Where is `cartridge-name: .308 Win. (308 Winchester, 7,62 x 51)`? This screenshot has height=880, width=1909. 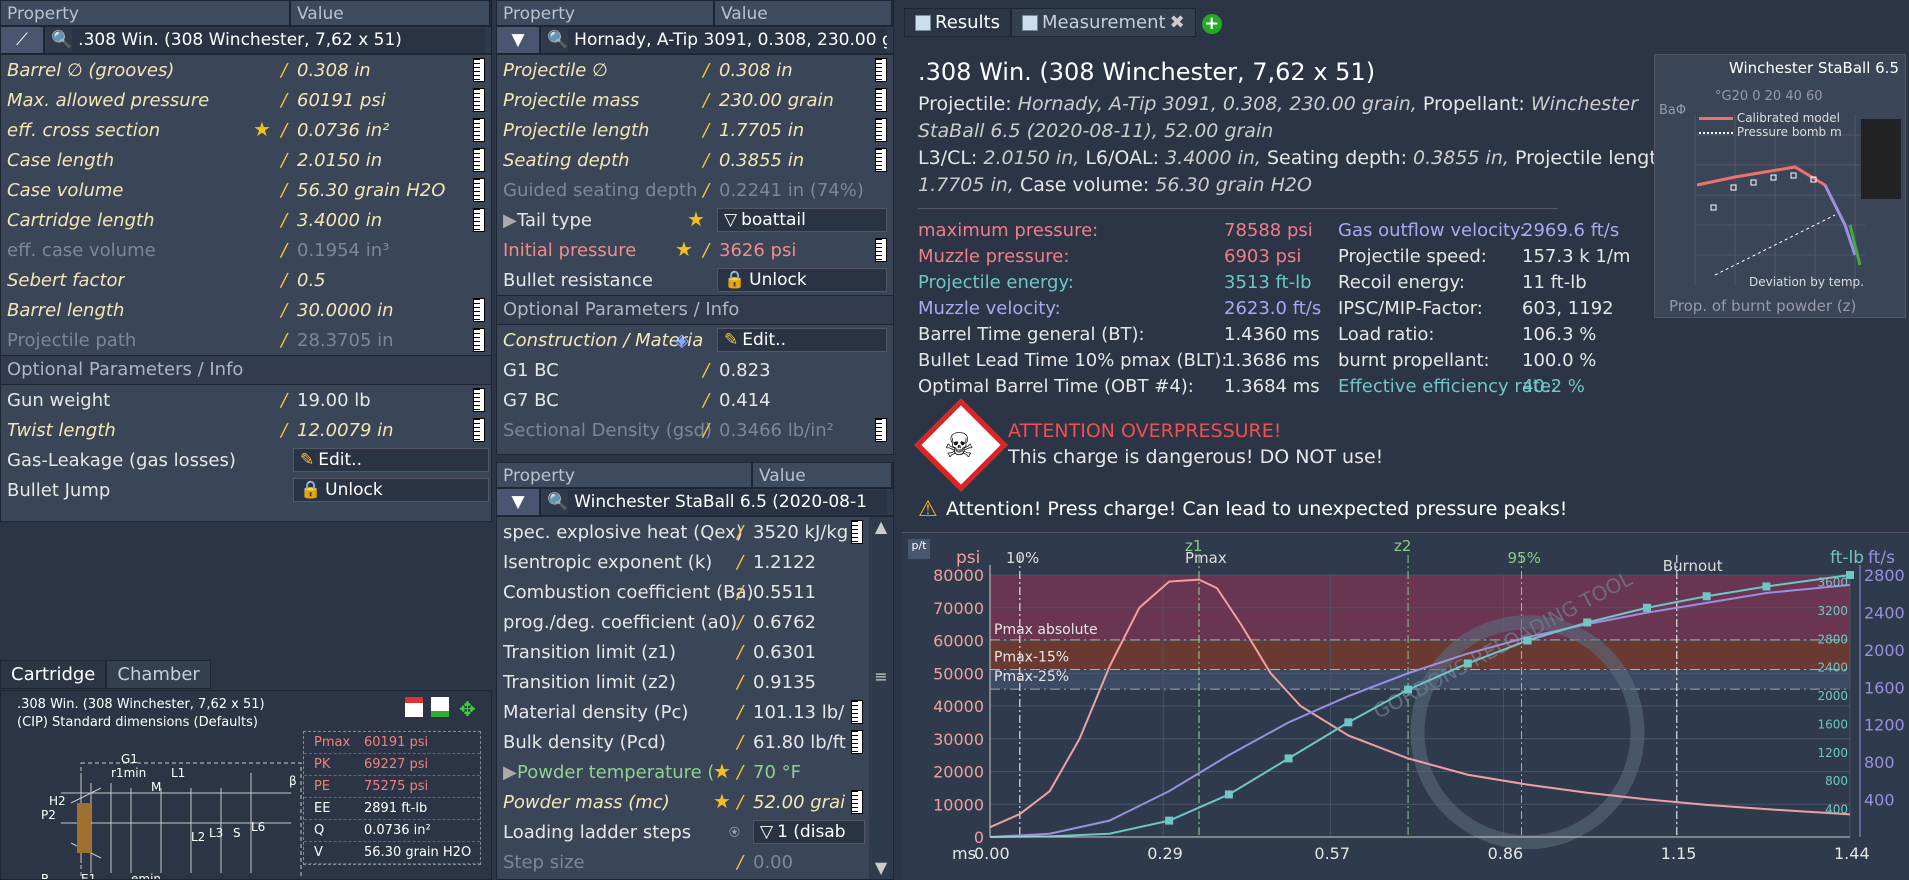 cartridge-name: .308 Win. (308 Winchester, 7,62 x 51) is located at coordinates (278, 40).